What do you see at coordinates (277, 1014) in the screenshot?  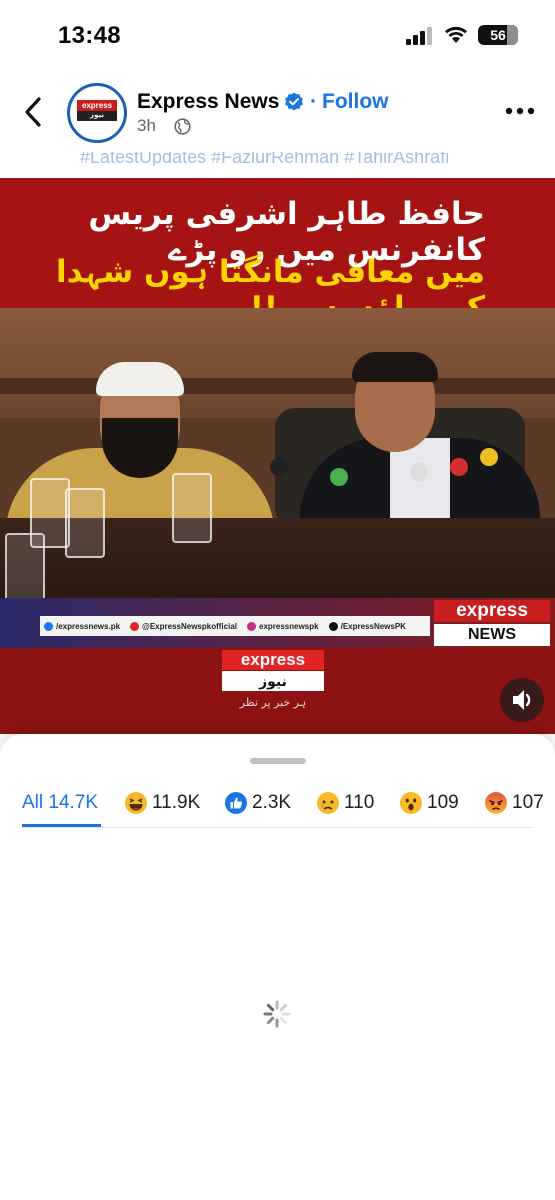 I see `loading-spinner-icon` at bounding box center [277, 1014].